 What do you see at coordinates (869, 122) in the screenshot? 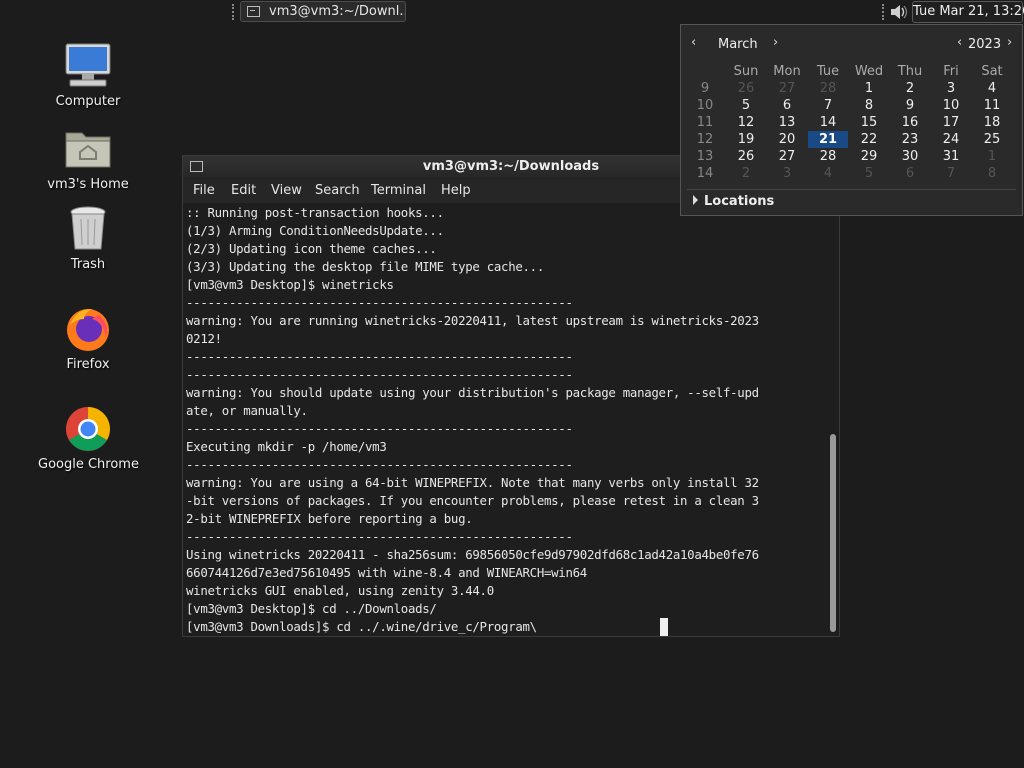
I see `calendar-day: 15` at bounding box center [869, 122].